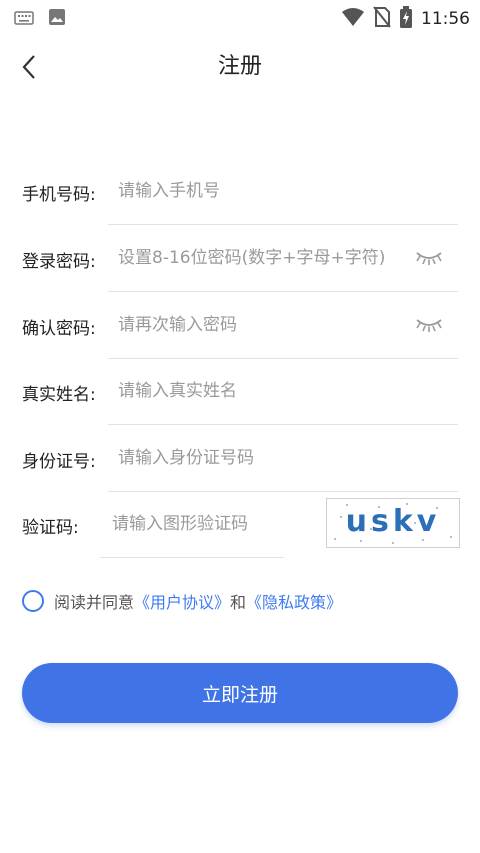 The image size is (480, 853). I want to click on wifi-icon, so click(353, 19).